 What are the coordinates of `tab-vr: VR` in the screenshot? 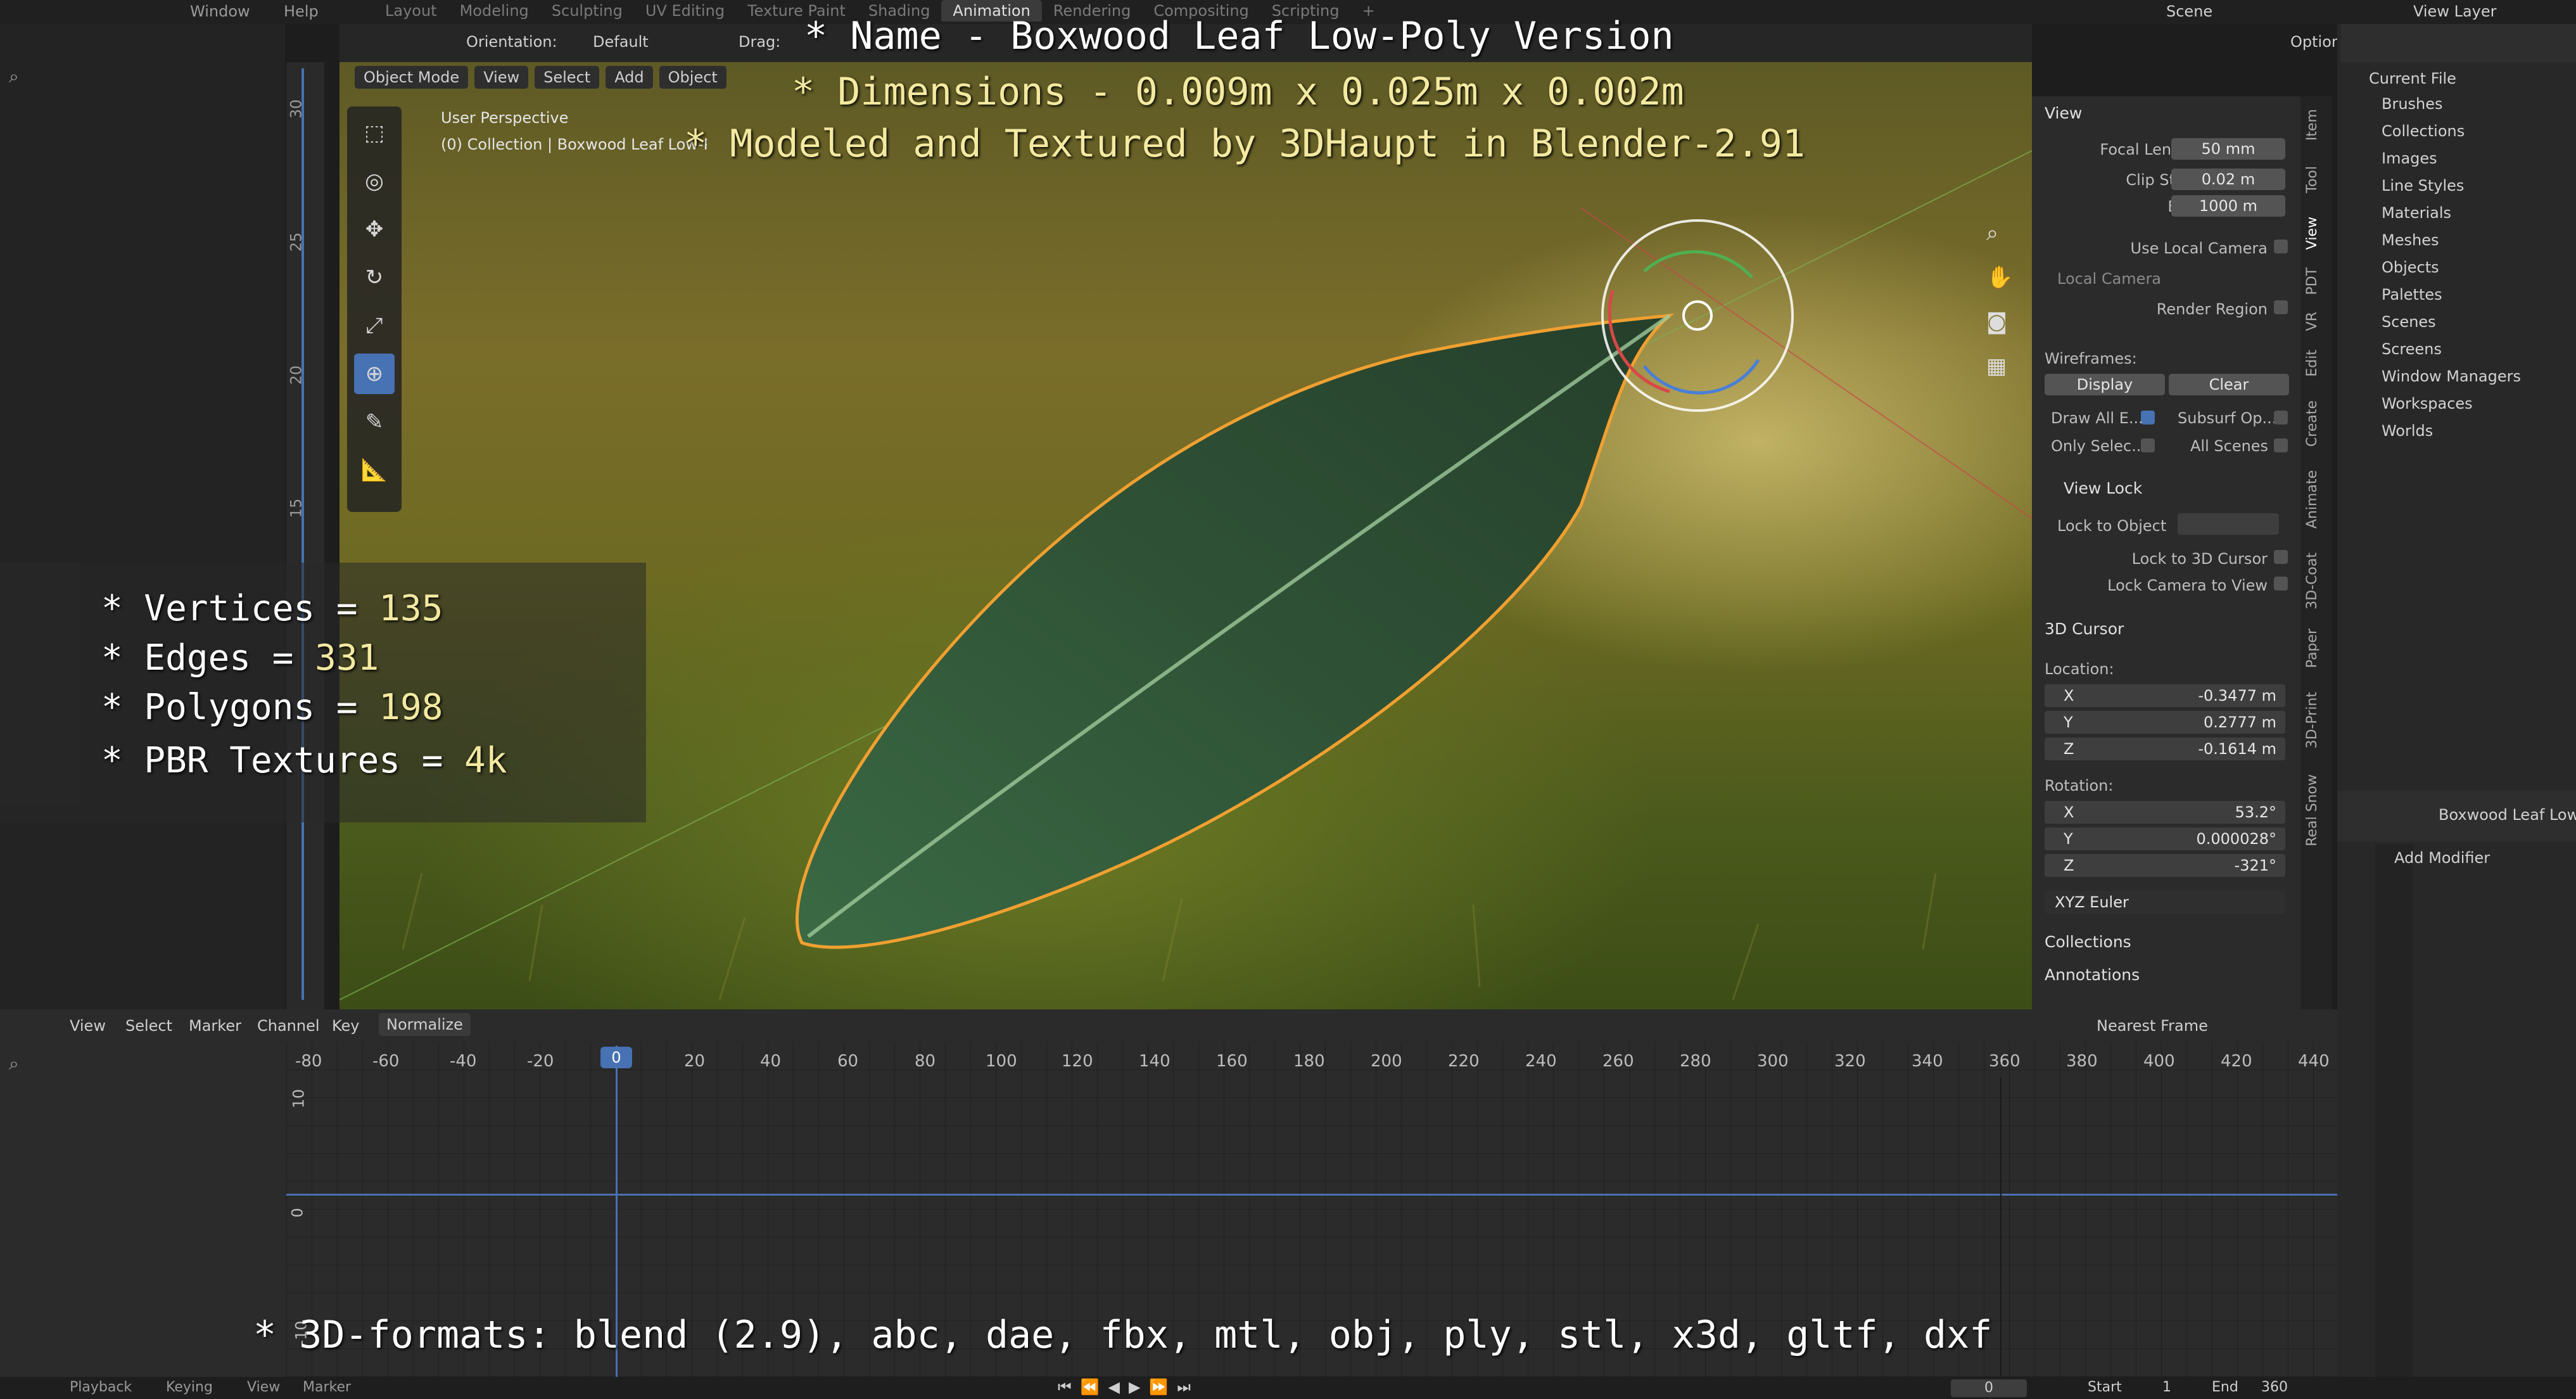 It's located at (2316, 321).